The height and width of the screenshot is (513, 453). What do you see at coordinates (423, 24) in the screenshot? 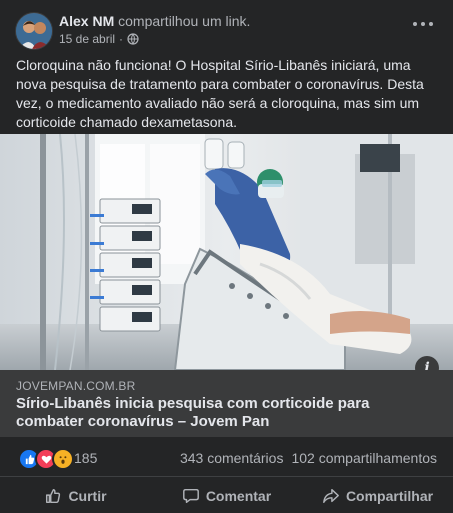
I see `more-options-icon` at bounding box center [423, 24].